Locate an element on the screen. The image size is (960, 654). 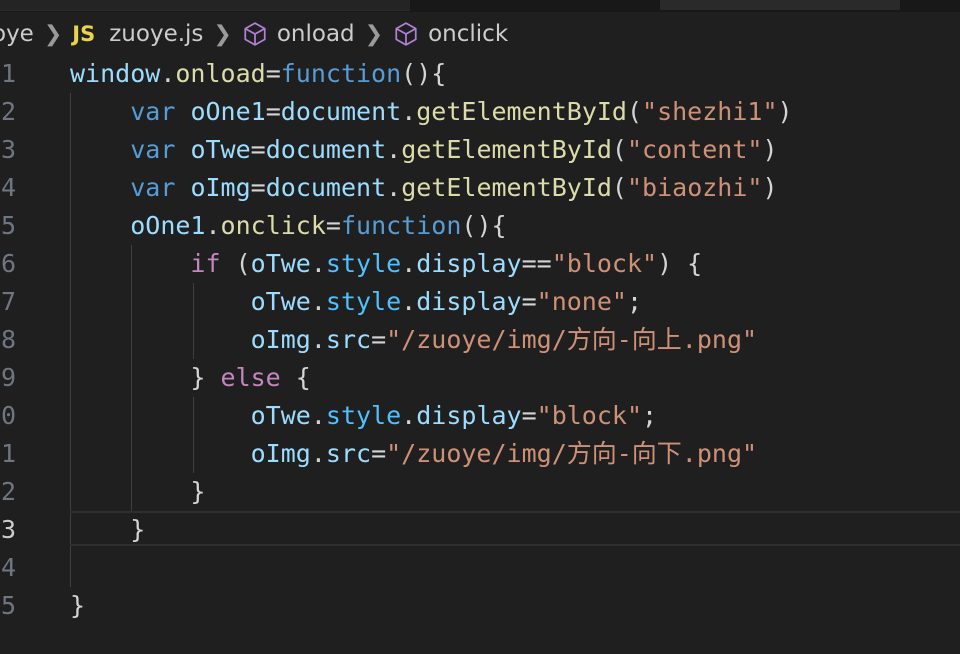
line-number: 7 is located at coordinates (8, 301).